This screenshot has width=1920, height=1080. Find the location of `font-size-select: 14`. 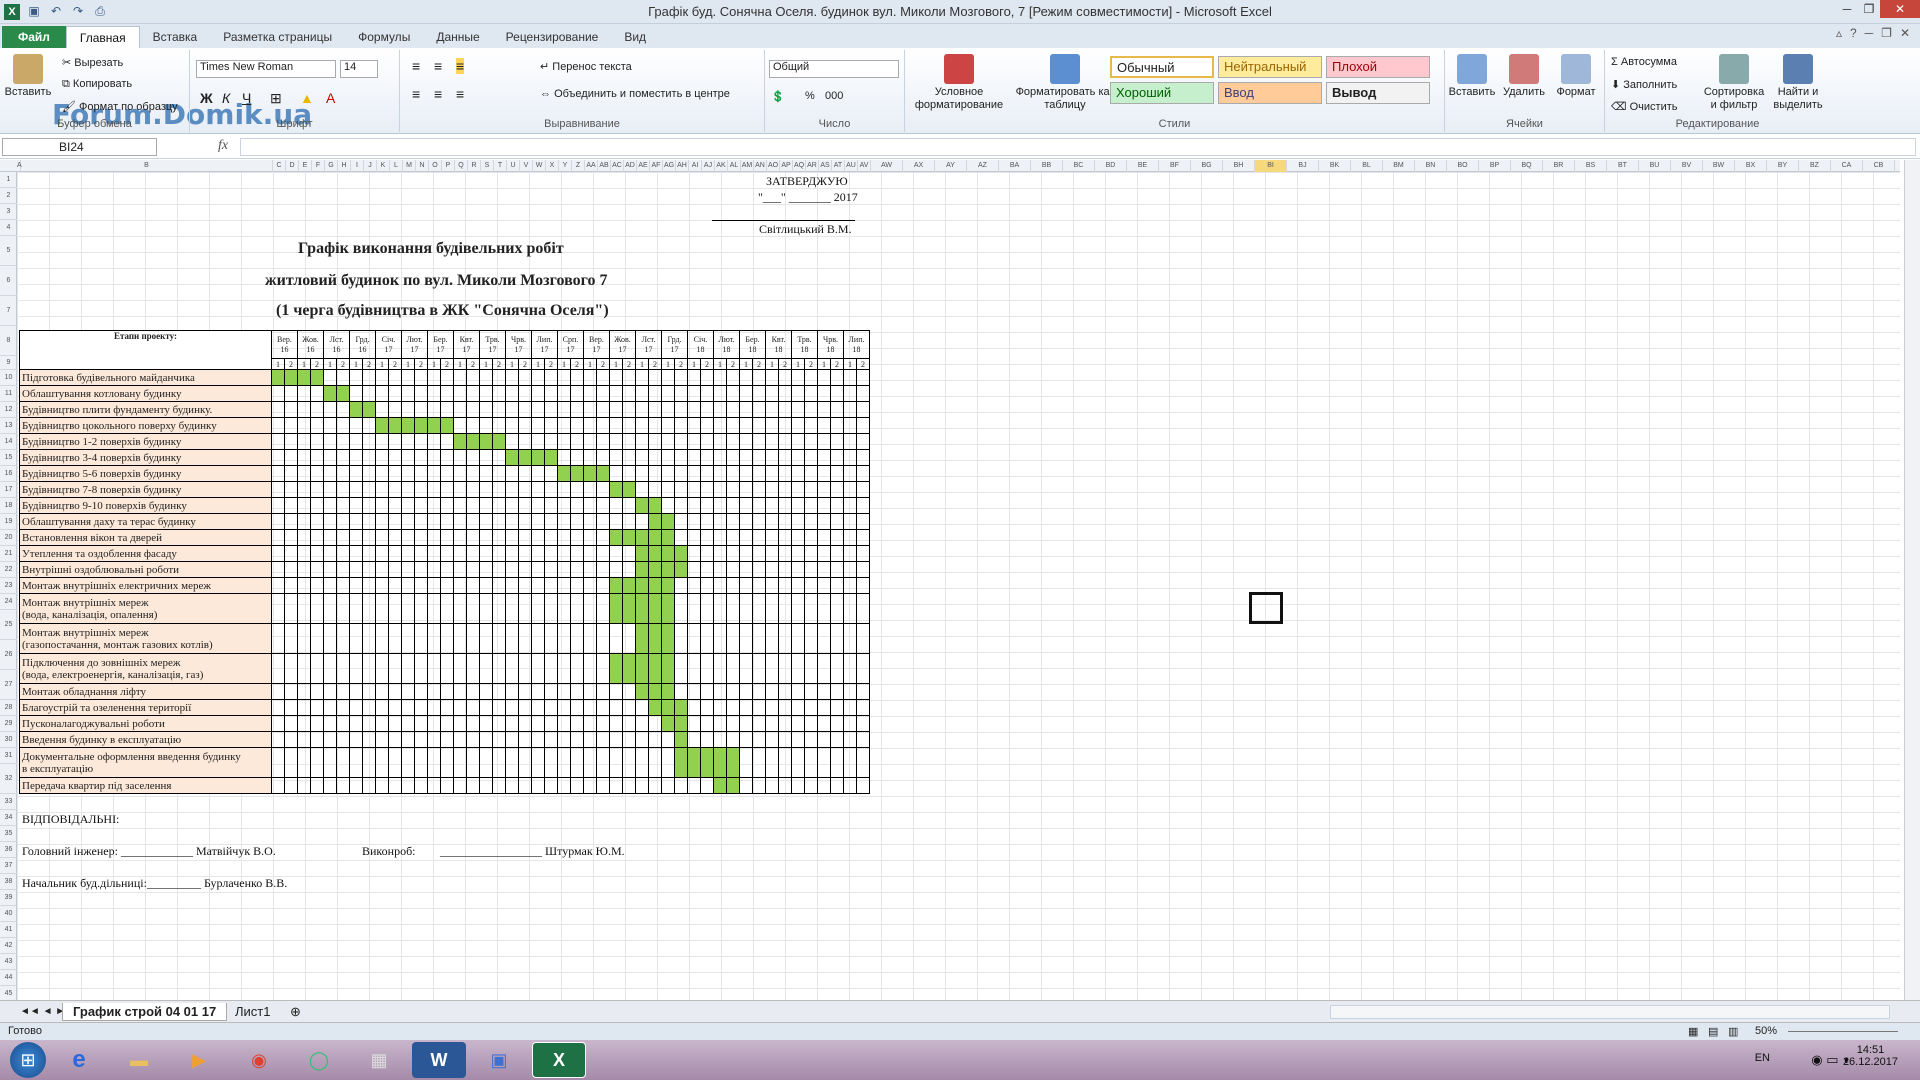

font-size-select: 14 is located at coordinates (359, 69).